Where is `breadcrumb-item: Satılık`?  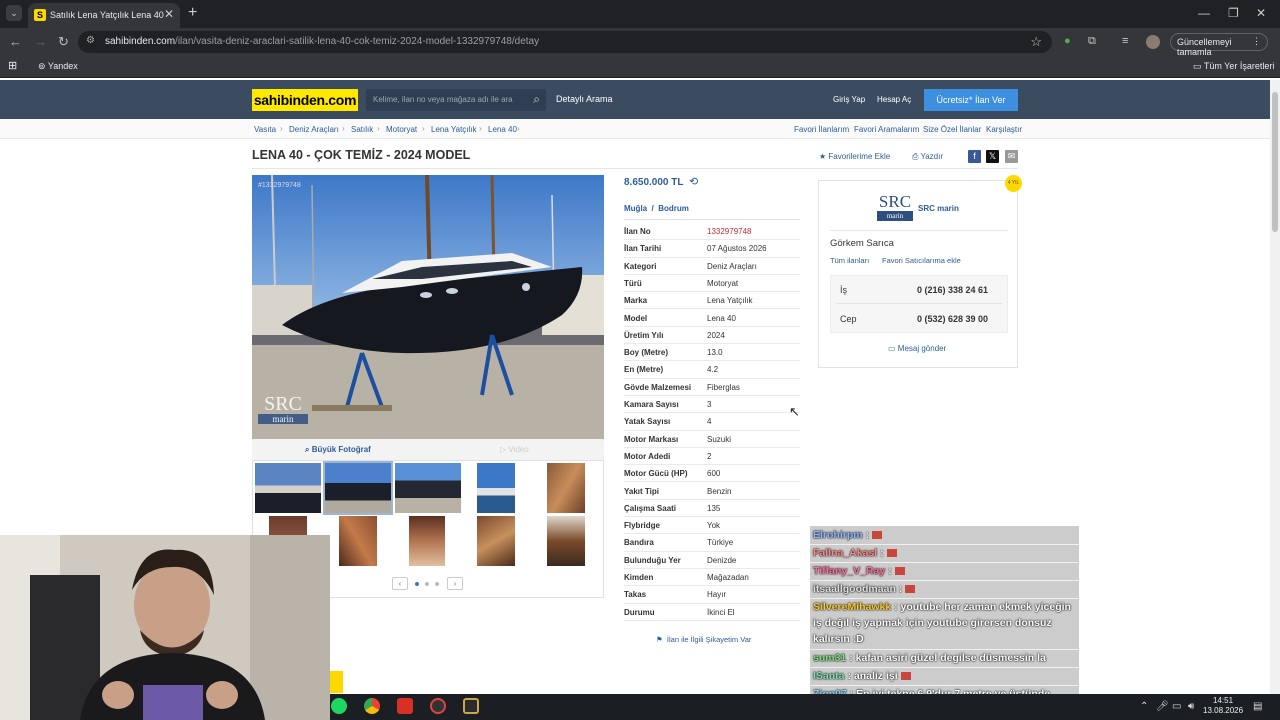 breadcrumb-item: Satılık is located at coordinates (362, 129).